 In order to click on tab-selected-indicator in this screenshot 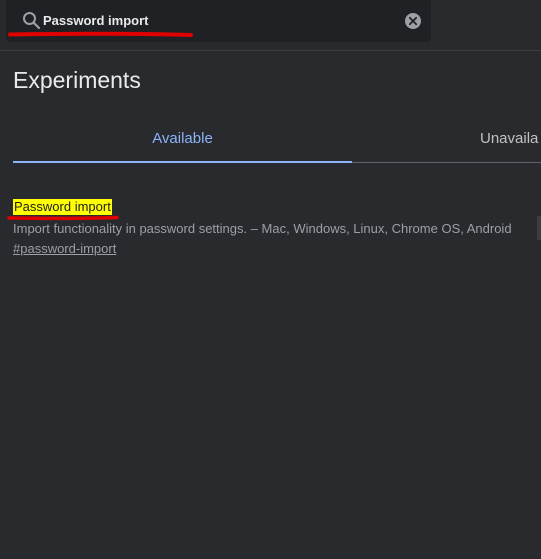, I will do `click(182, 162)`.